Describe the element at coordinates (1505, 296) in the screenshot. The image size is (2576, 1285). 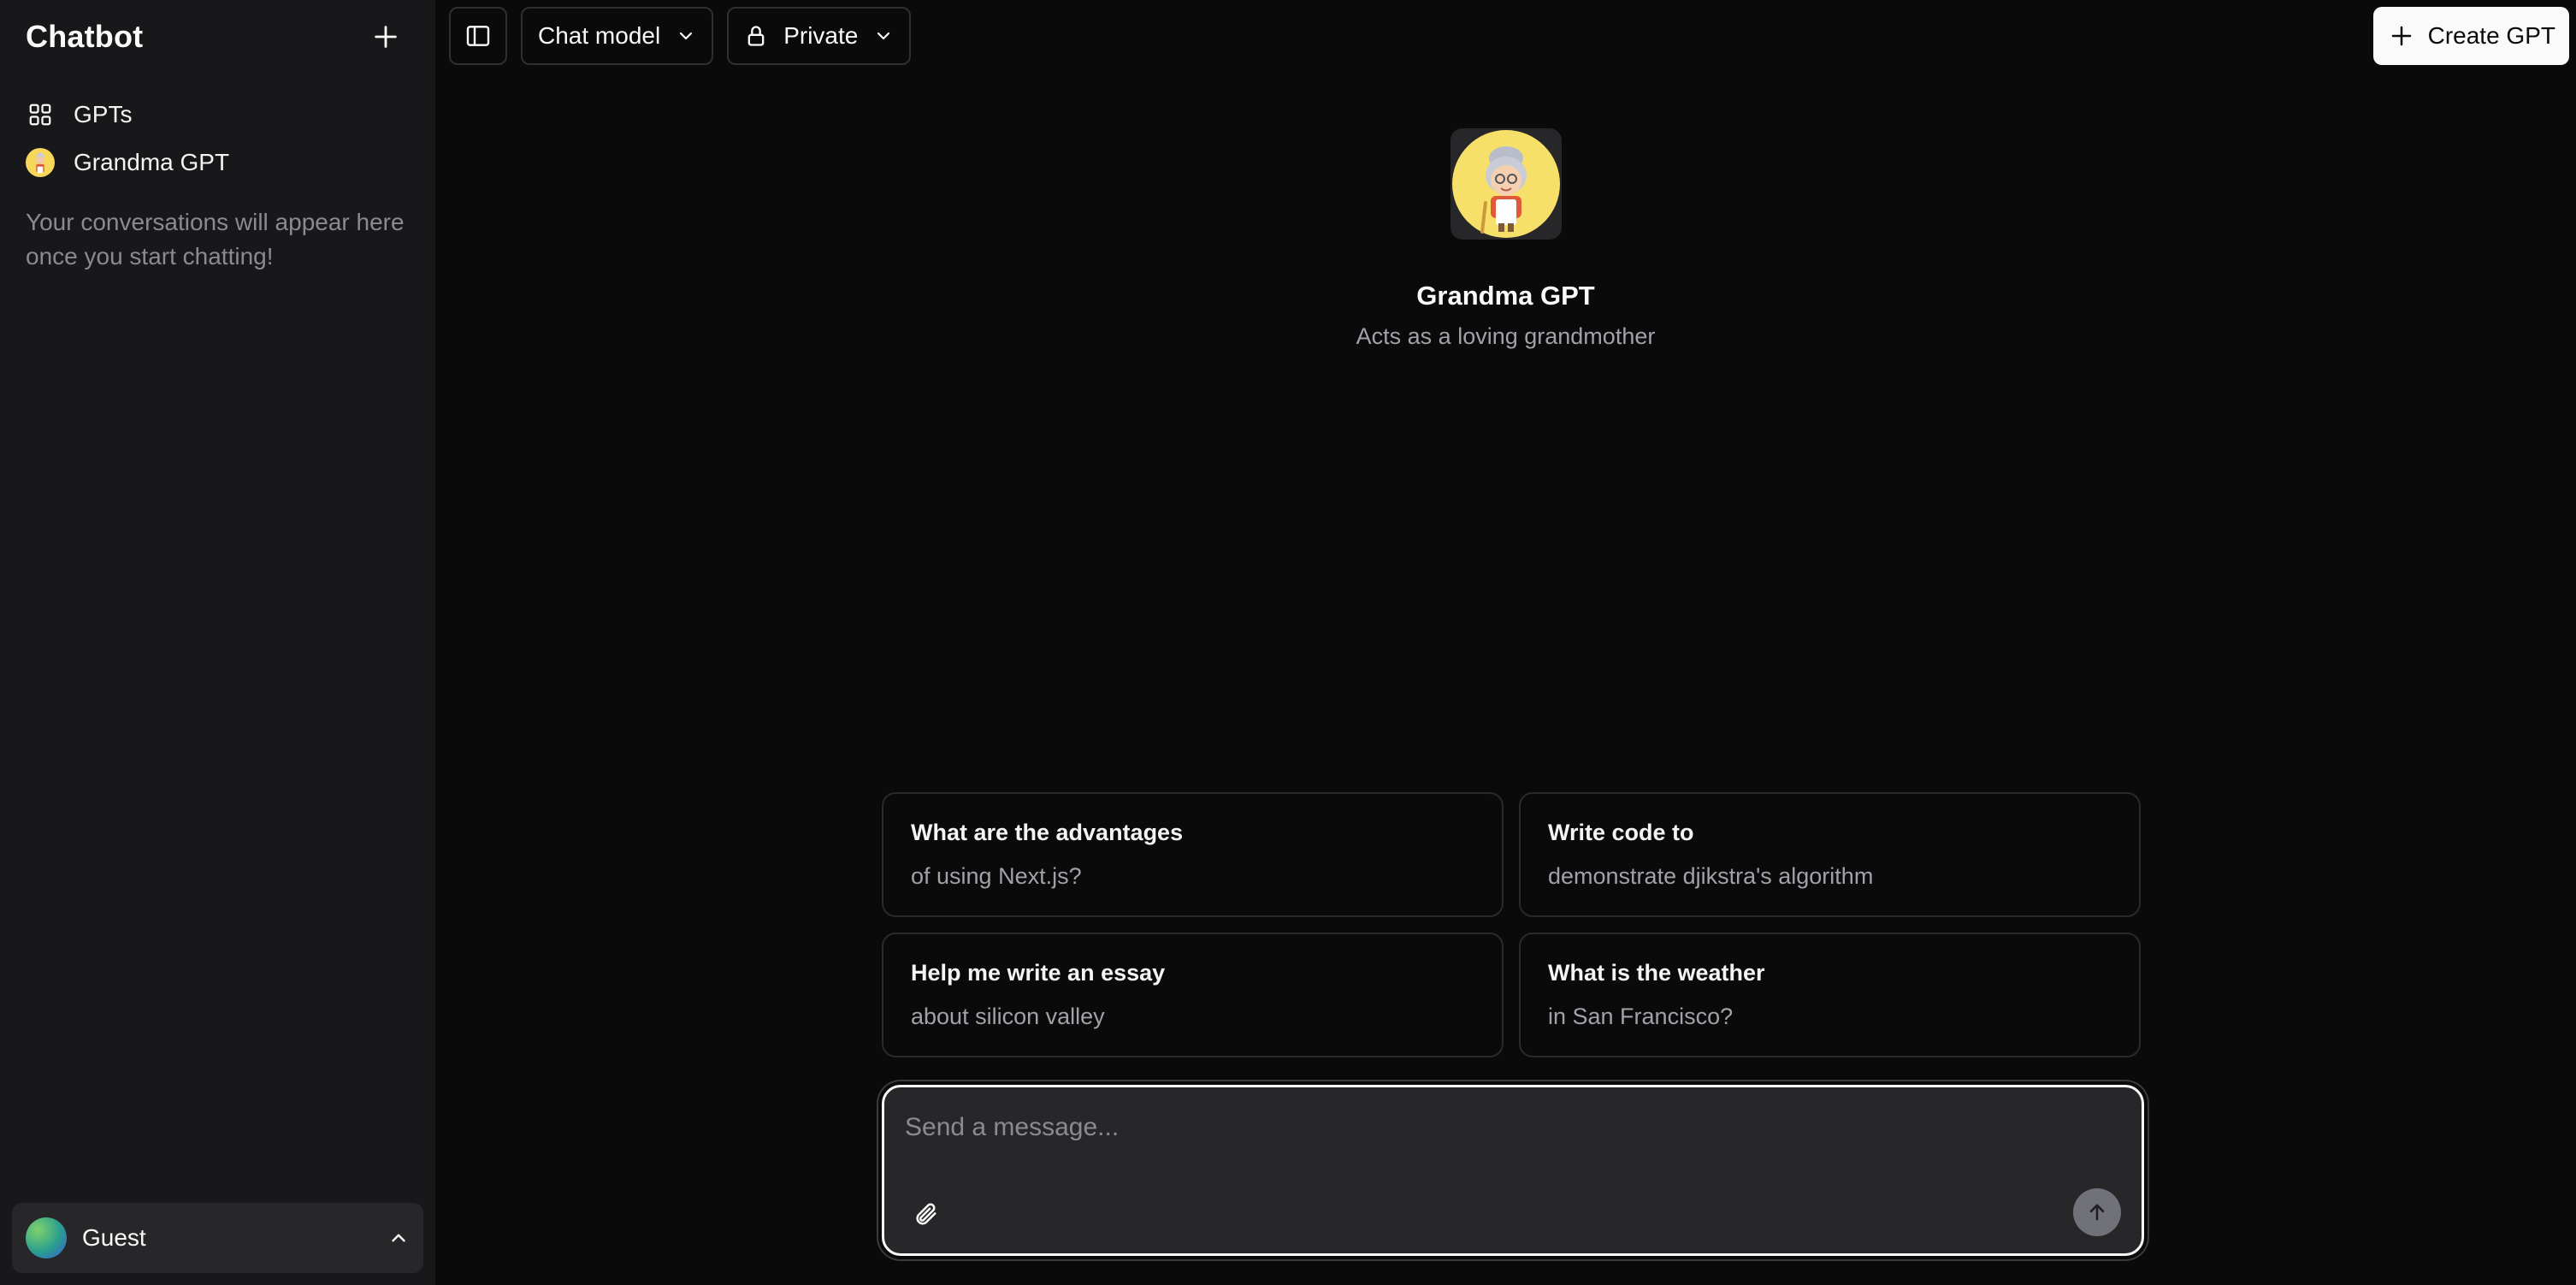
I see `gpt-name: Grandma GPT` at that location.